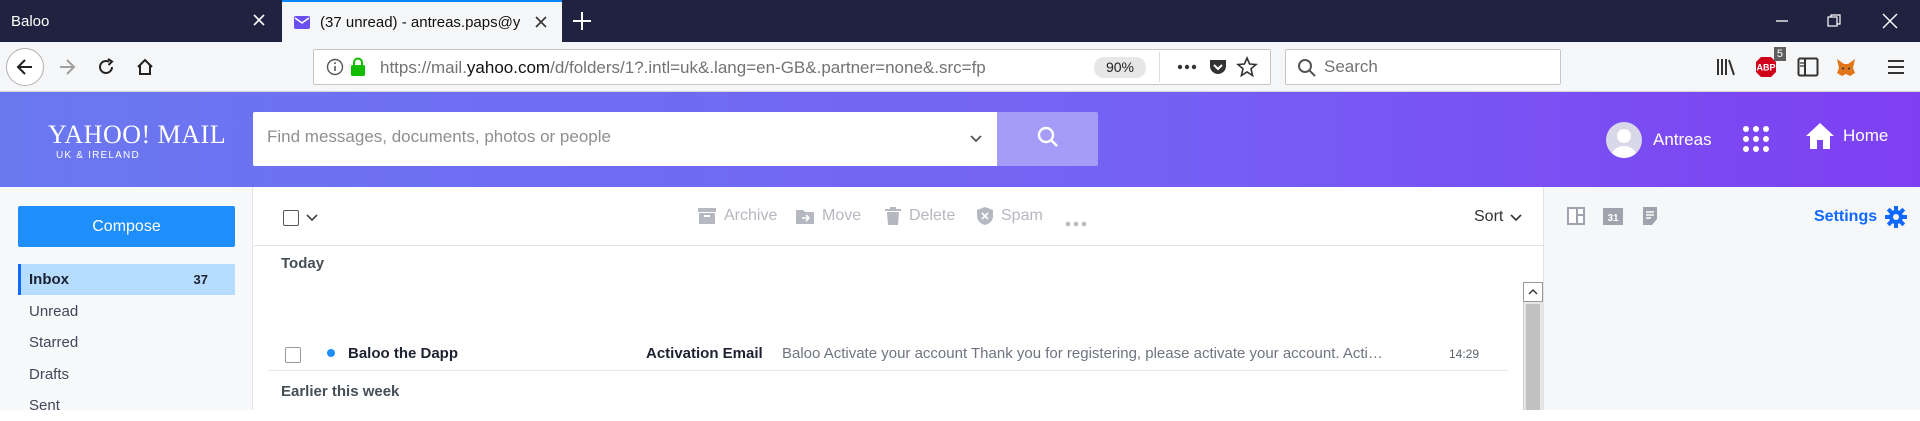 Image resolution: width=1920 pixels, height=421 pixels. Describe the element at coordinates (1624, 140) in the screenshot. I see `avatar` at that location.